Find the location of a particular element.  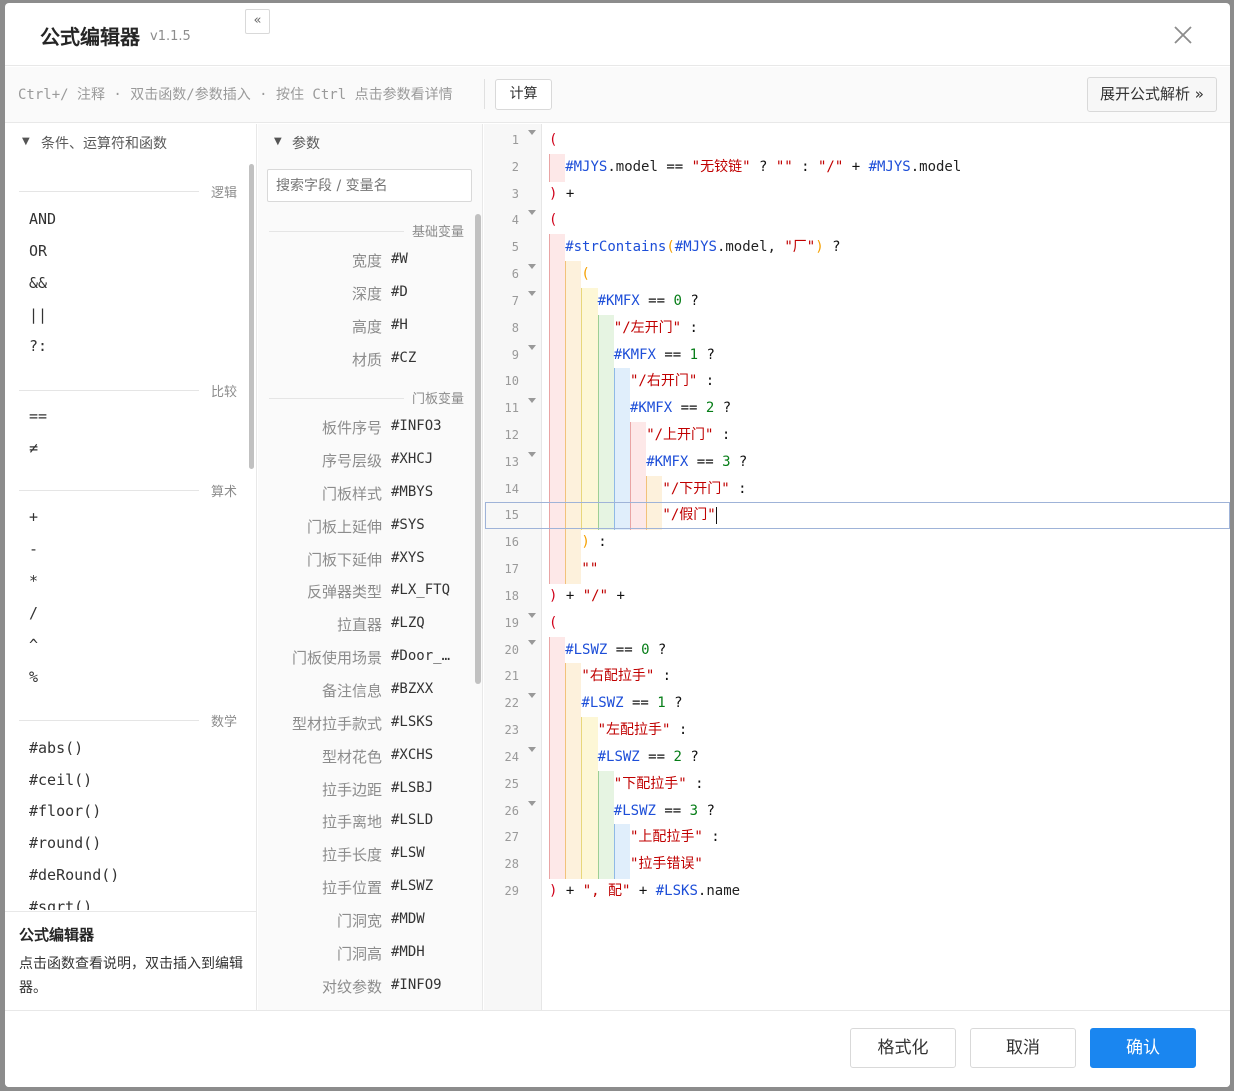

functions-scrollbar is located at coordinates (251, 316).